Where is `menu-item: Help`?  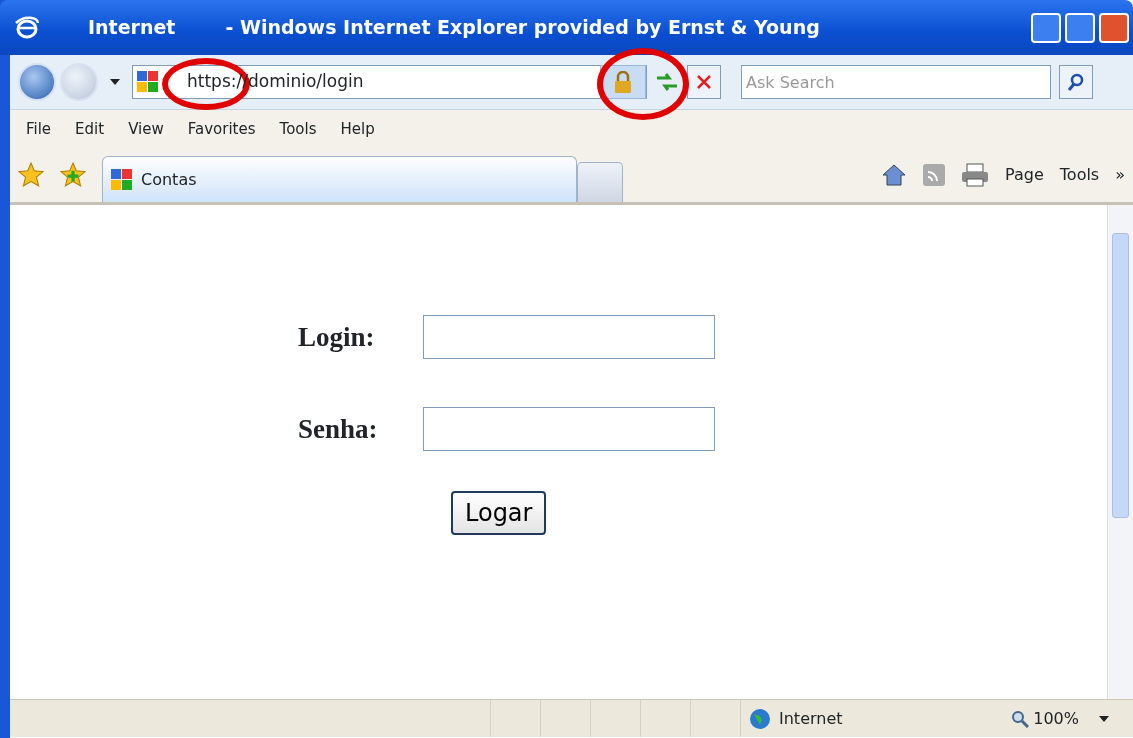
menu-item: Help is located at coordinates (357, 129).